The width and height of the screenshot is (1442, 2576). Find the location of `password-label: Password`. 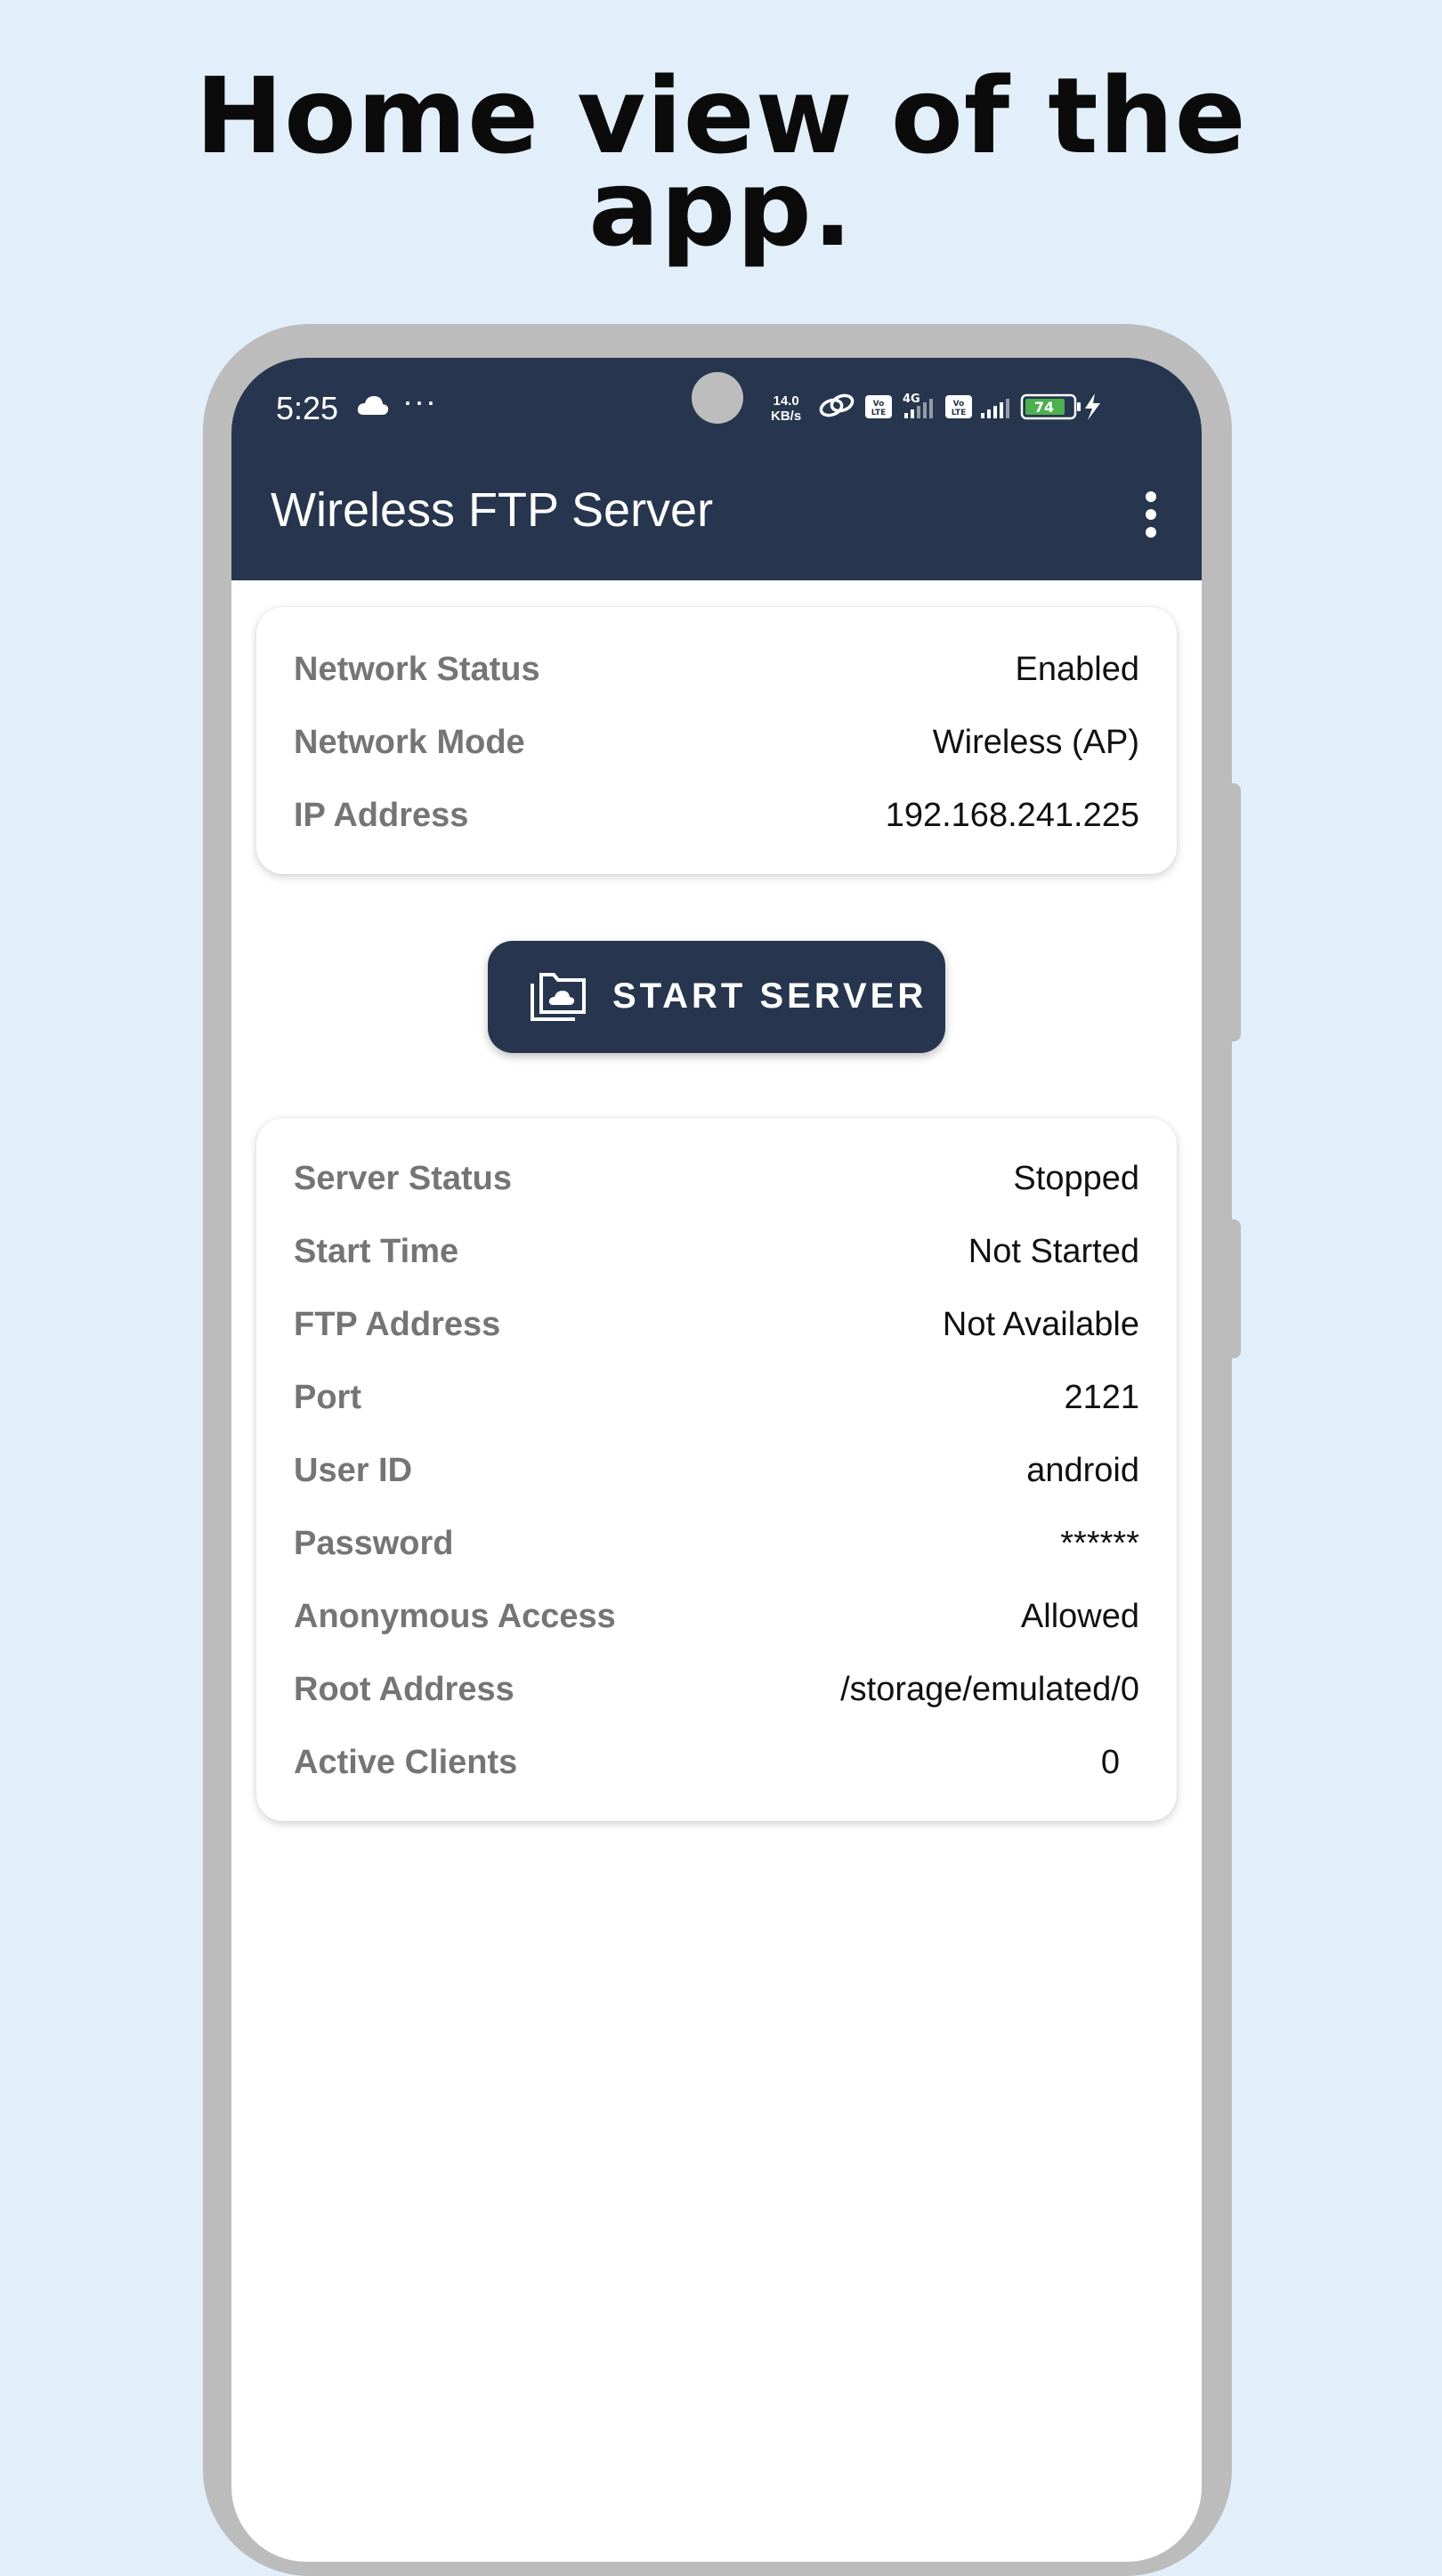

password-label: Password is located at coordinates (374, 1543).